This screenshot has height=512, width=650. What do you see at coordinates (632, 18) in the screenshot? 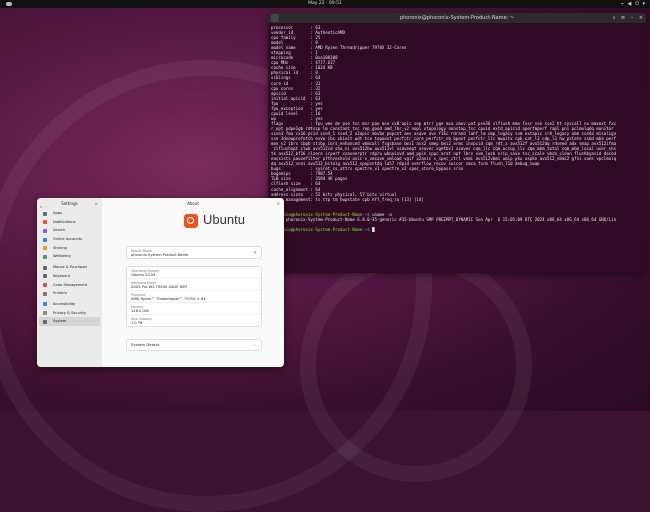
I see `minimize-icon: –` at bounding box center [632, 18].